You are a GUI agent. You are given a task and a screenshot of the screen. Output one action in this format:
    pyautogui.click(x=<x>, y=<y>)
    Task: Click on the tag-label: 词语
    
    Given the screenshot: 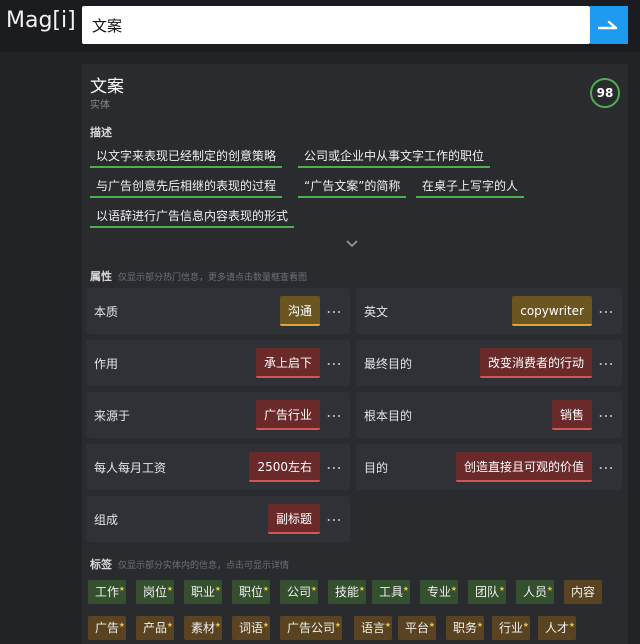 What is the action you would take?
    pyautogui.click(x=251, y=628)
    